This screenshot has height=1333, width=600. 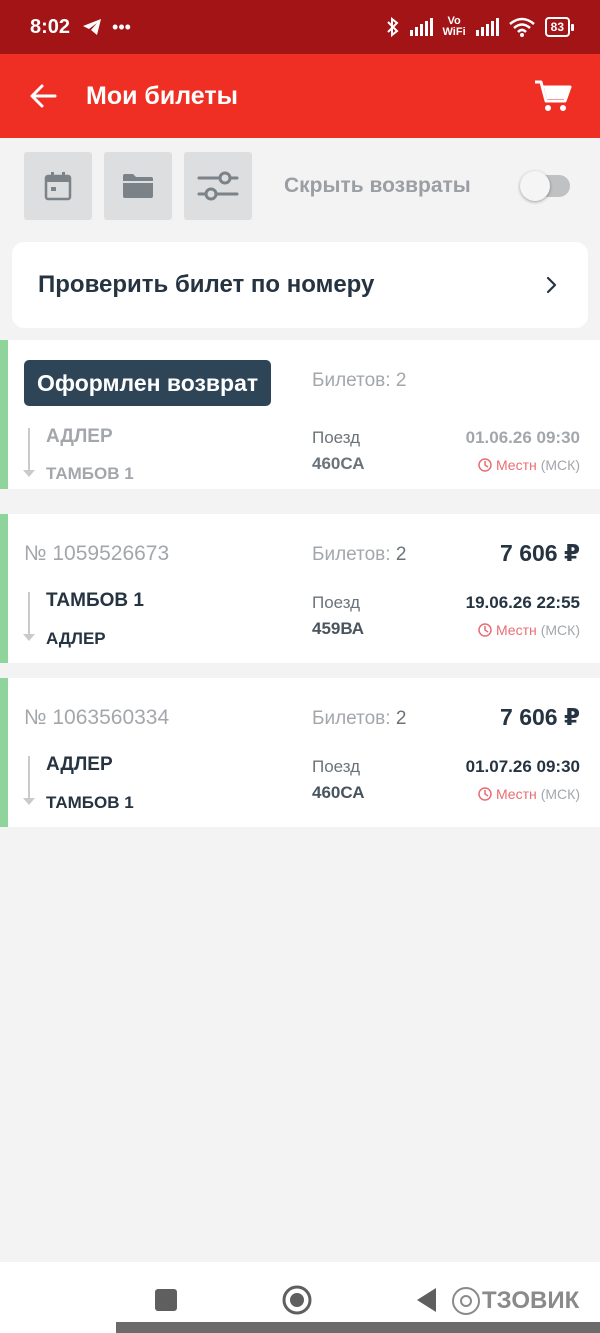 What do you see at coordinates (421, 27) in the screenshot?
I see `signal-1-icon` at bounding box center [421, 27].